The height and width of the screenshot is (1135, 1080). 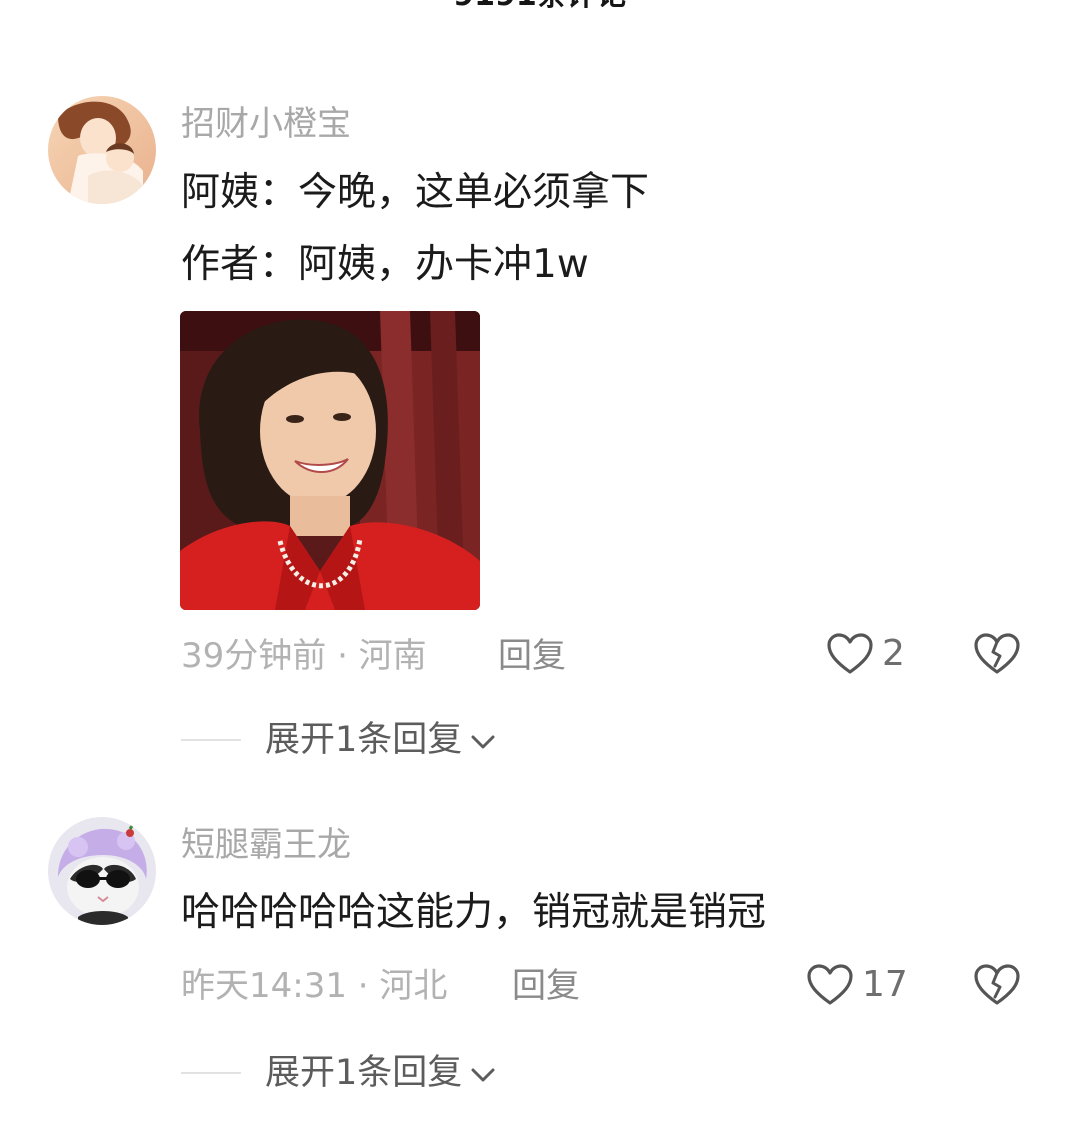 What do you see at coordinates (314, 986) in the screenshot?
I see `time-location: 昨天14:31 · 河北` at bounding box center [314, 986].